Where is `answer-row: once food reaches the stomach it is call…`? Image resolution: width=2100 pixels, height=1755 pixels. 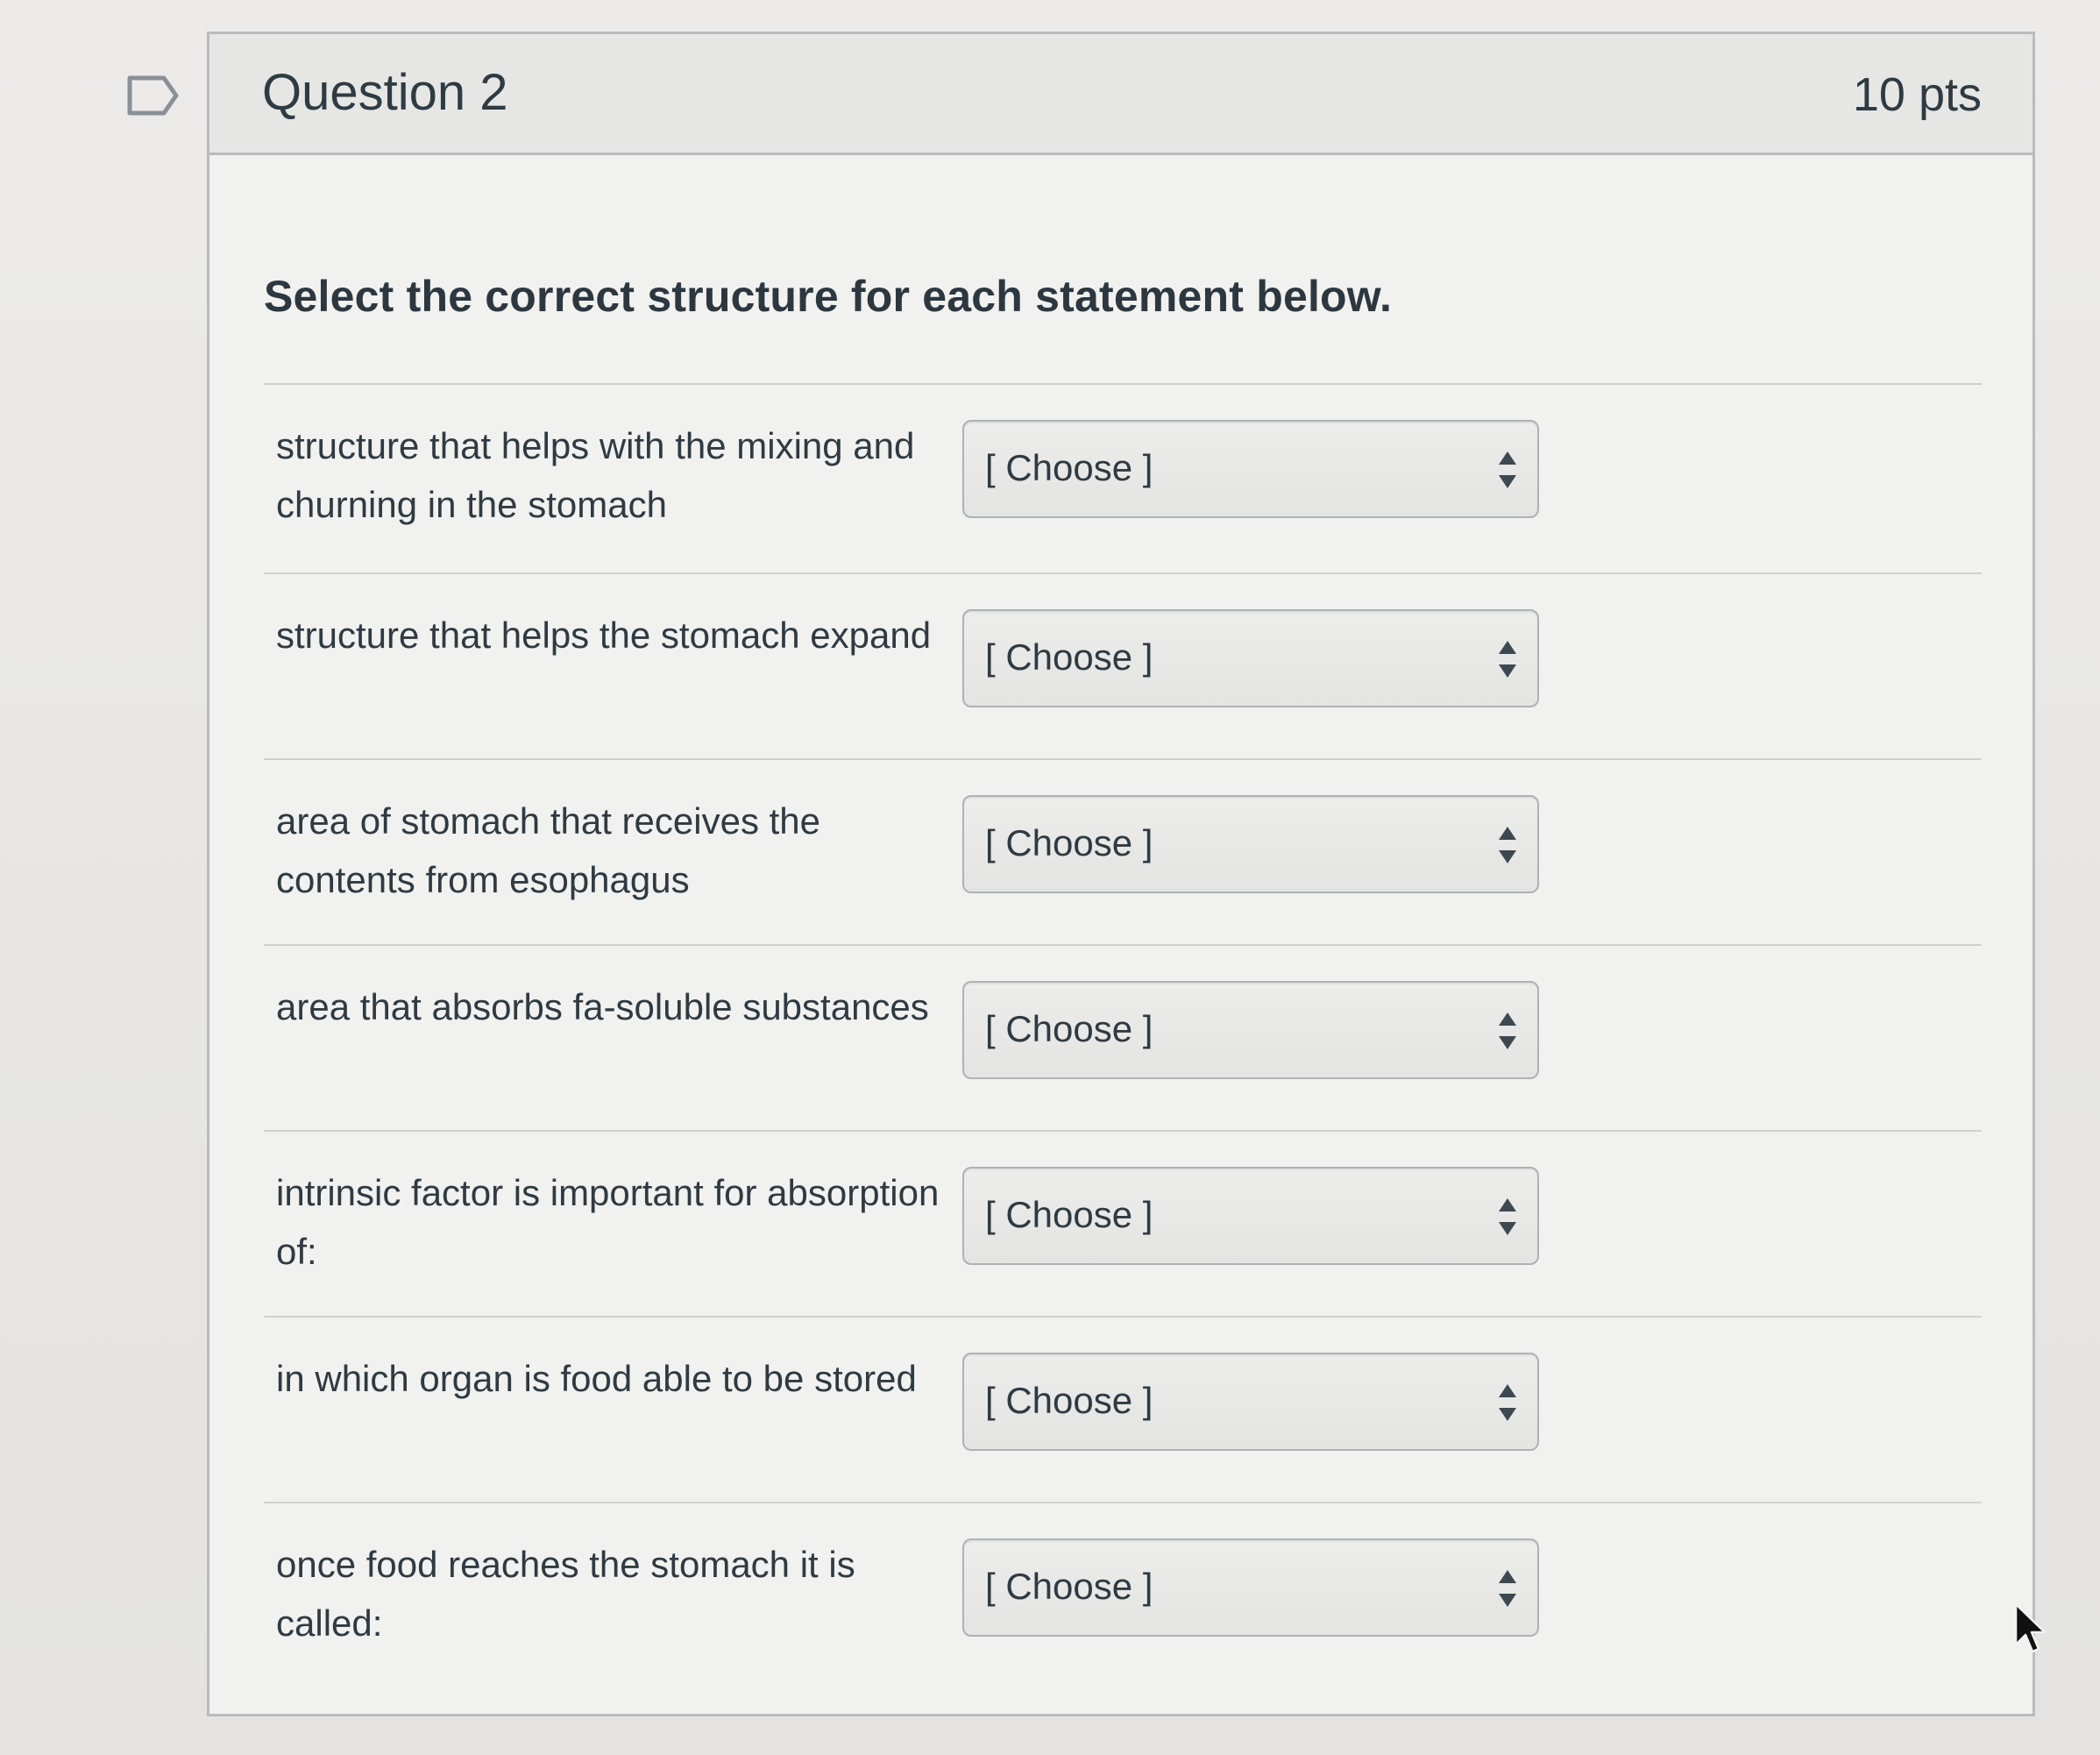
answer-row: once food reaches the stomach it is call… is located at coordinates (1123, 1593).